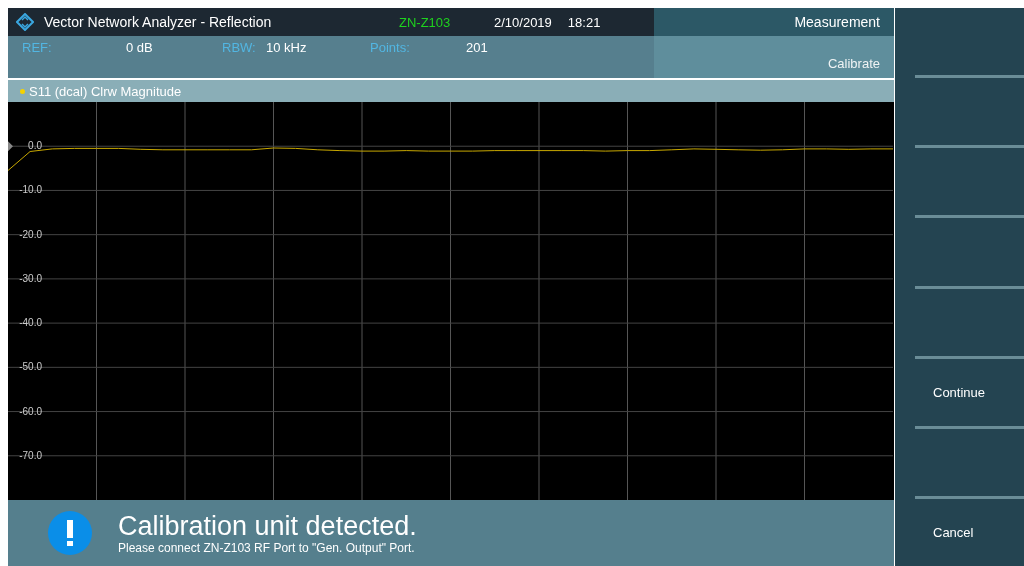 The image size is (1024, 566). Describe the element at coordinates (25, 22) in the screenshot. I see `logo-icon` at that location.